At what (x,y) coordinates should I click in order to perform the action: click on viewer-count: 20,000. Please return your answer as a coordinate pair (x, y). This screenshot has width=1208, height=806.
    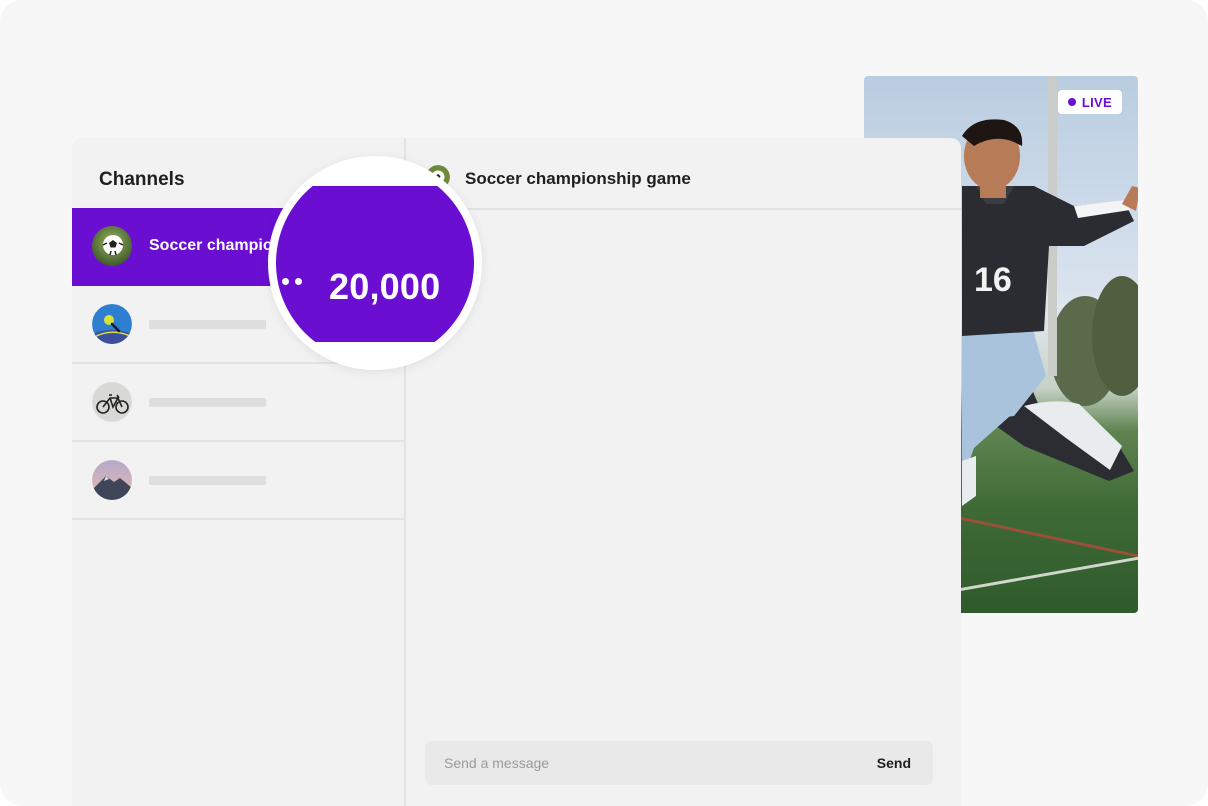
    Looking at the image, I should click on (385, 286).